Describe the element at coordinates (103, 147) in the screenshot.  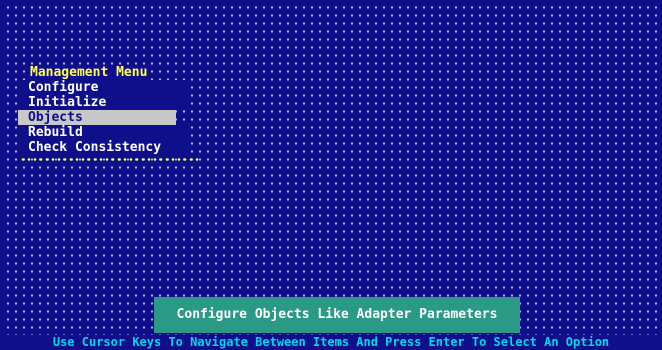
I see `menu-item-check-consistency: Check Consistency` at that location.